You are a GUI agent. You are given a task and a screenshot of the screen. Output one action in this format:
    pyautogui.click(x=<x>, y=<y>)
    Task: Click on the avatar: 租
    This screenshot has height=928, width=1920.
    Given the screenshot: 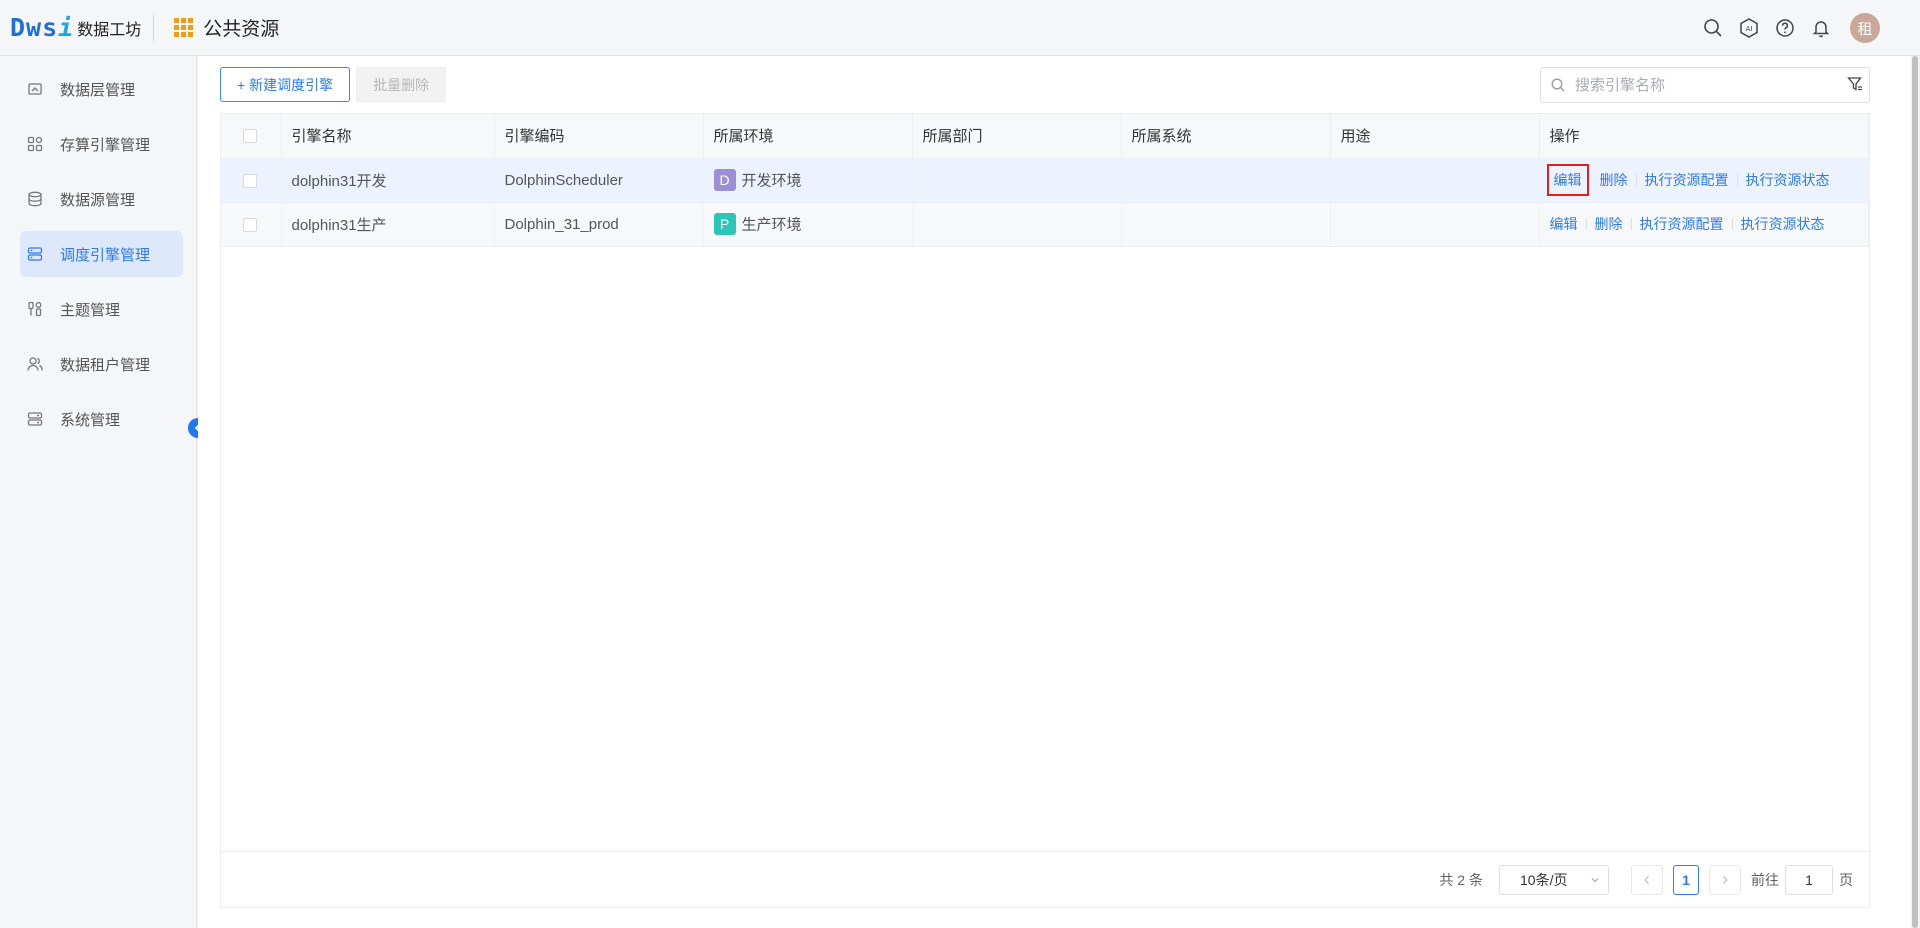 What is the action you would take?
    pyautogui.click(x=1865, y=28)
    